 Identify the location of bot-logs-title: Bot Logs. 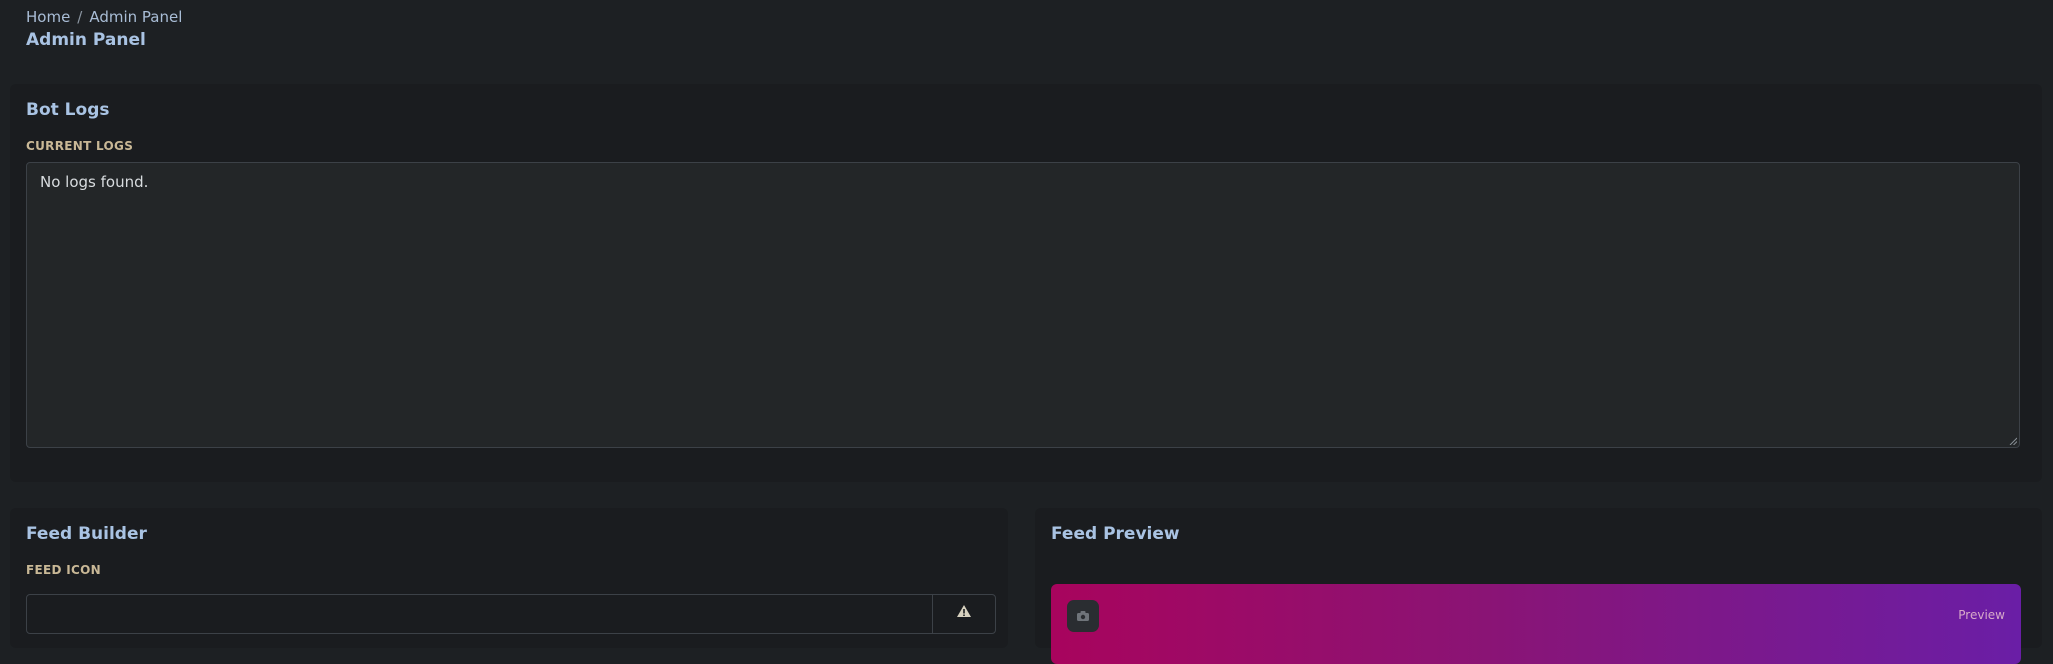
(68, 110).